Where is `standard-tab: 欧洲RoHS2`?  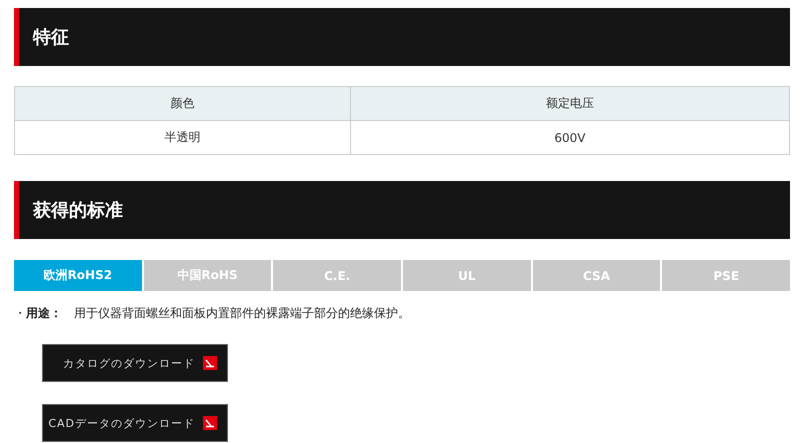 standard-tab: 欧洲RoHS2 is located at coordinates (78, 275).